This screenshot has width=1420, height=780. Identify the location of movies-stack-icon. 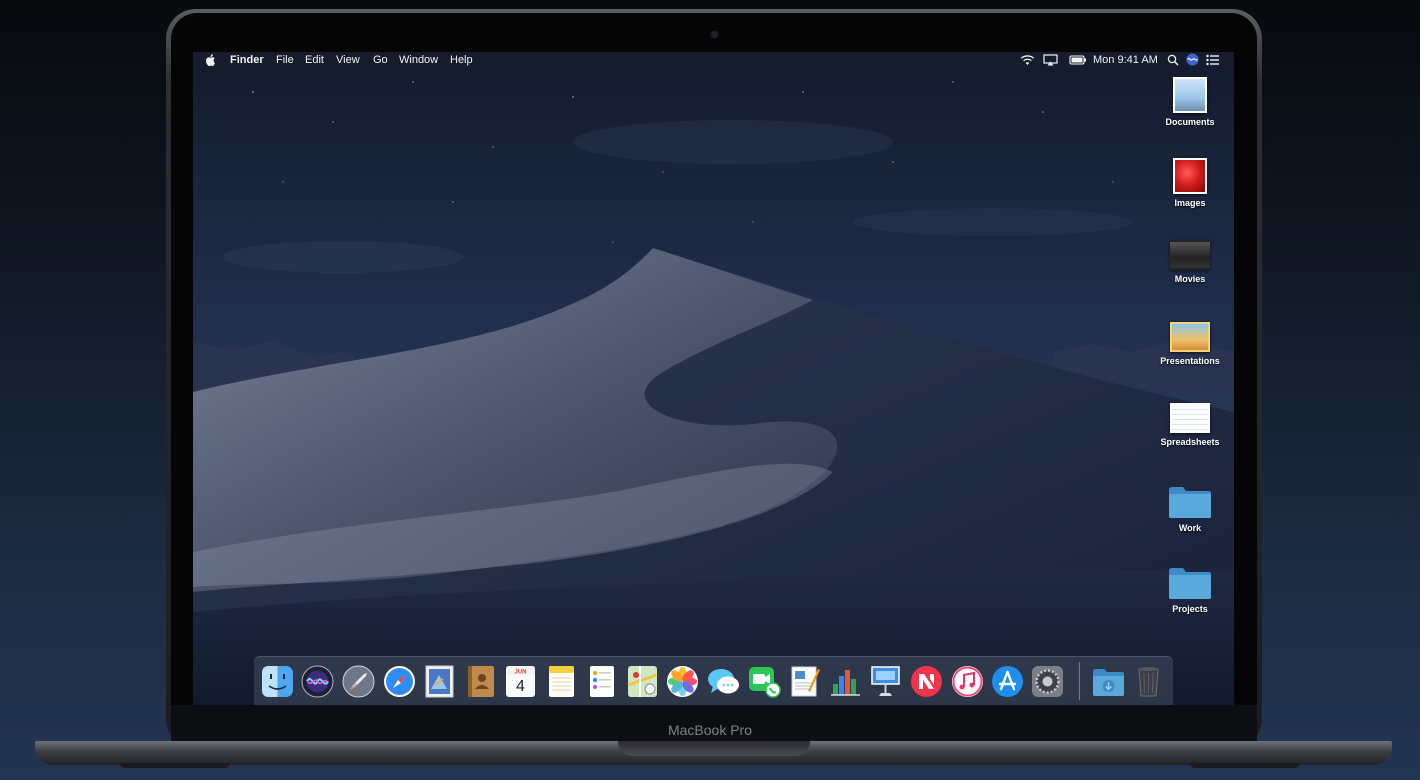
(1190, 255).